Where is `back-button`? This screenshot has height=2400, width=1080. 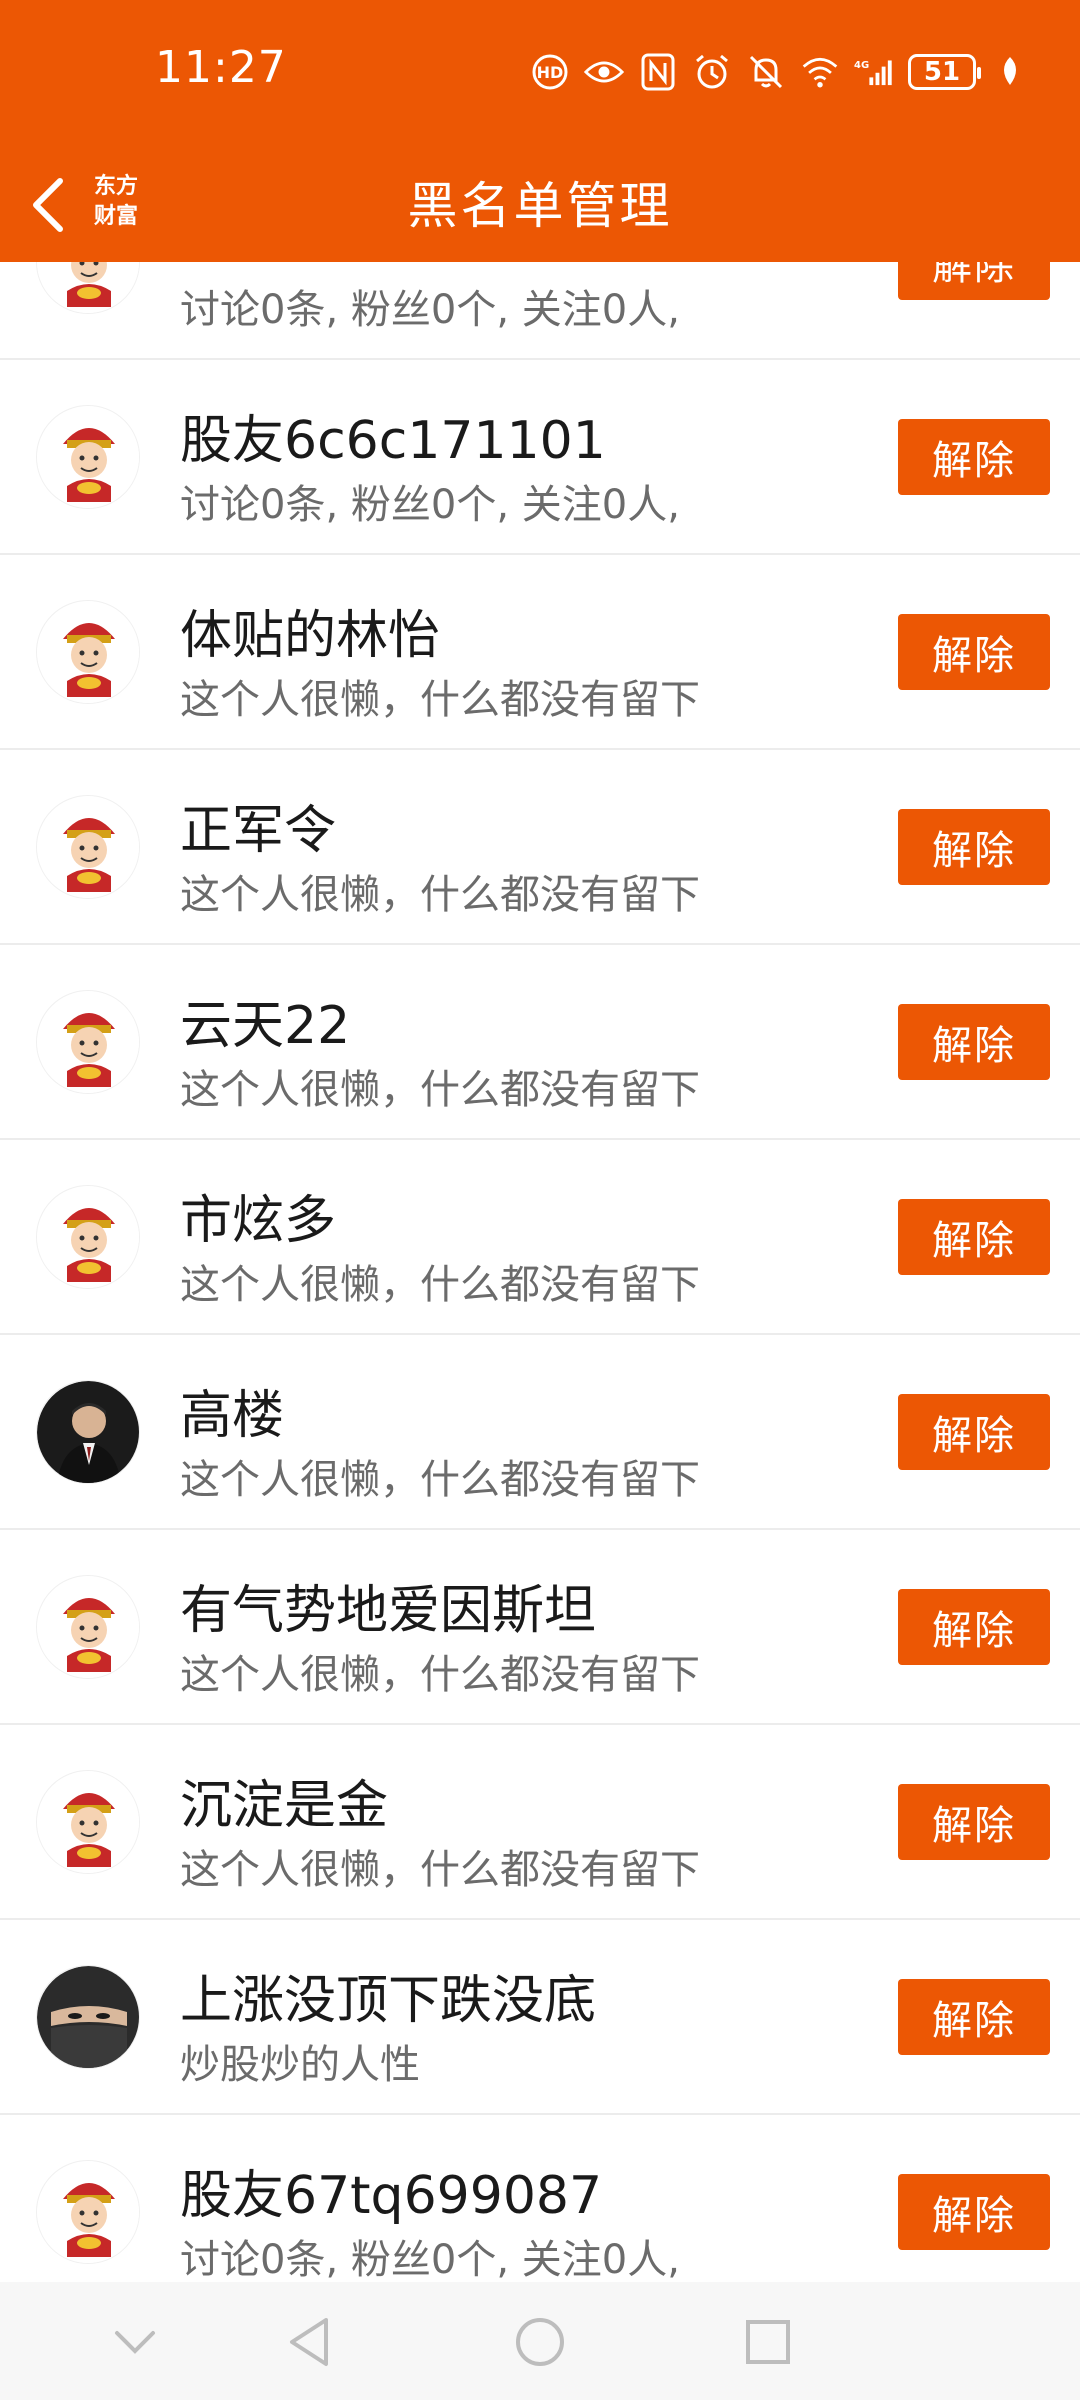
back-button is located at coordinates (48, 205).